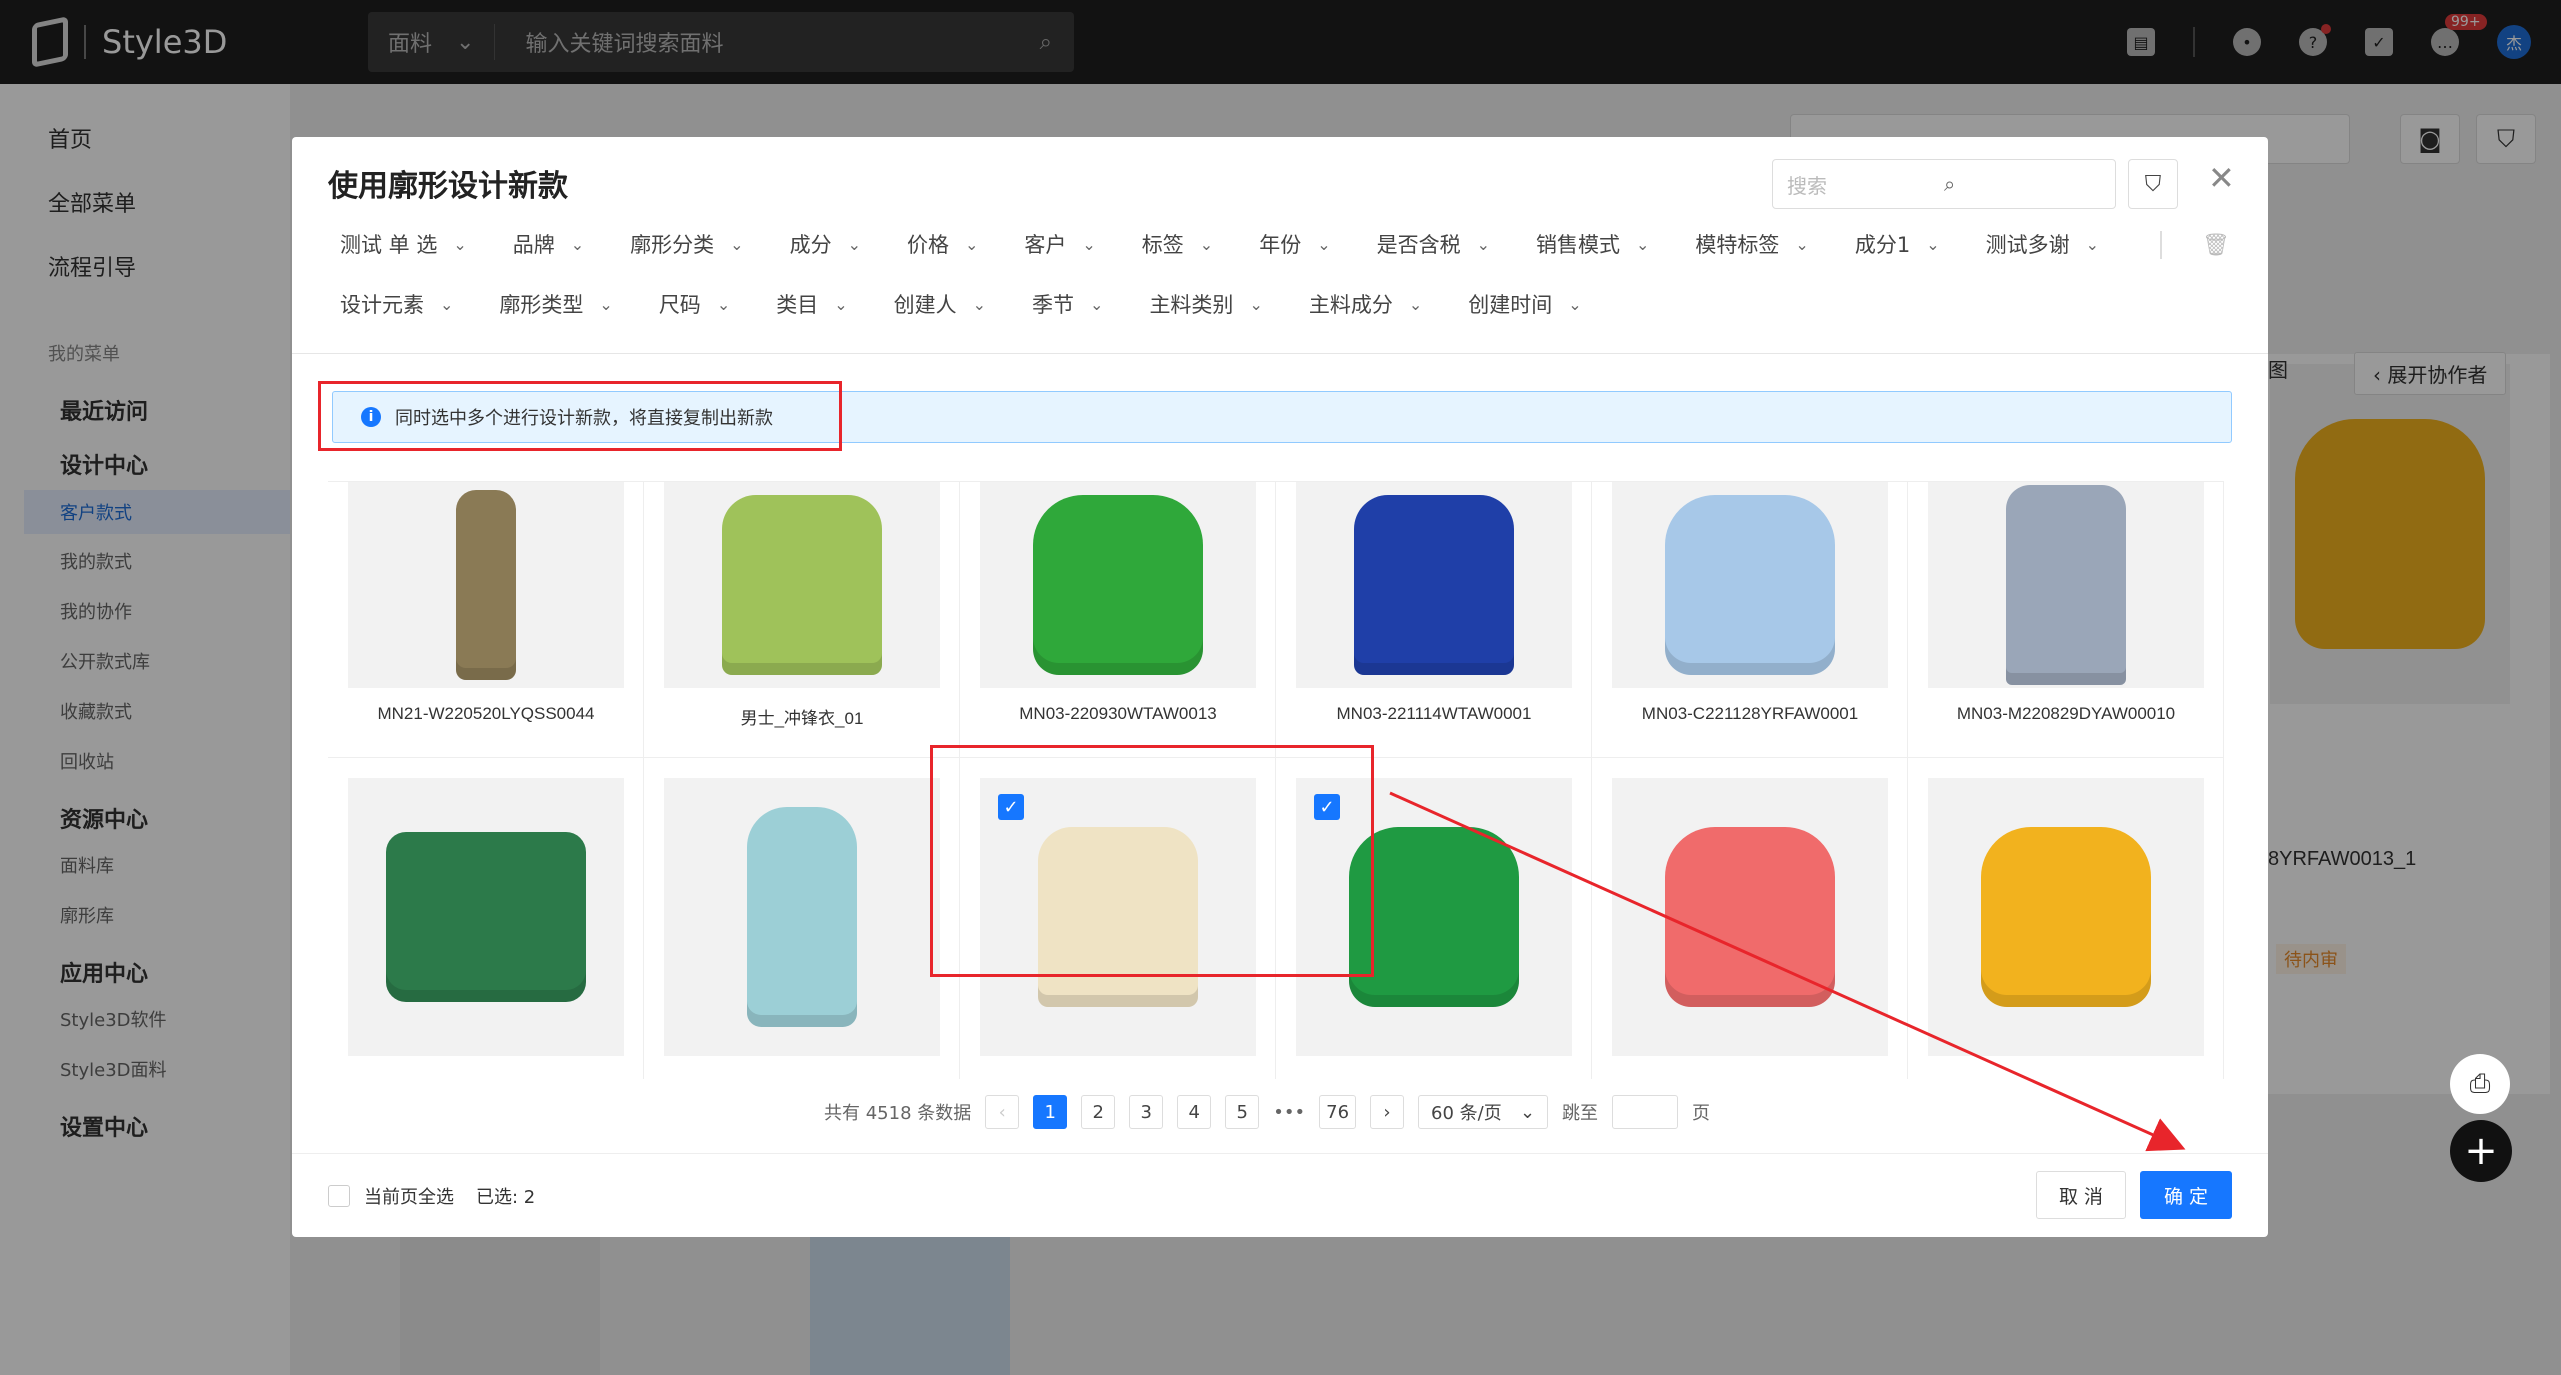 This screenshot has height=1375, width=2561. What do you see at coordinates (2481, 1151) in the screenshot?
I see `add-button: +` at bounding box center [2481, 1151].